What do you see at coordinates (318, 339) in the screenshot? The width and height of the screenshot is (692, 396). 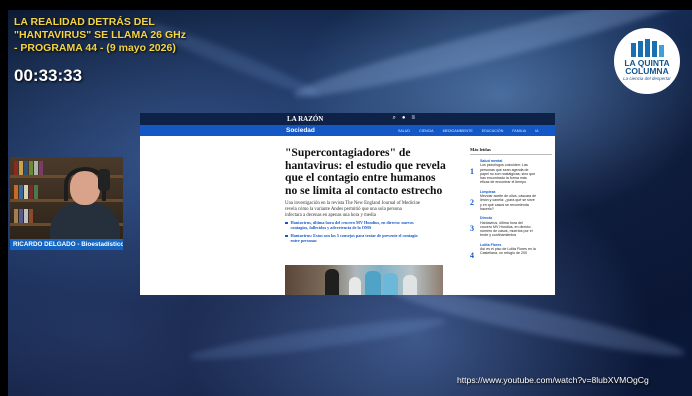 I see `background-light-streak` at bounding box center [318, 339].